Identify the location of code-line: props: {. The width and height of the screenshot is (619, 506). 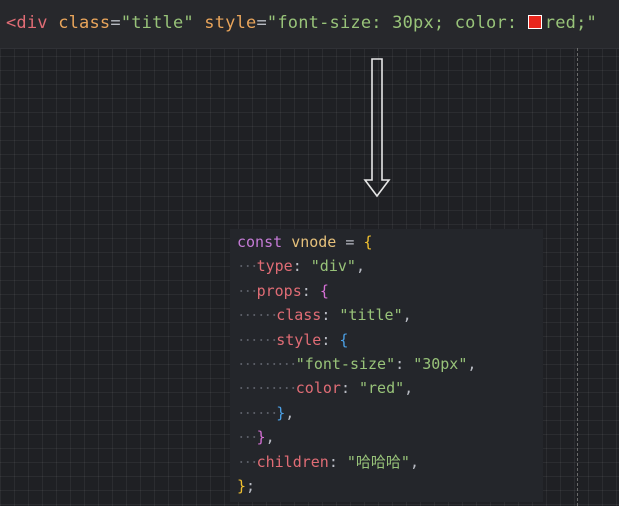
(390, 291).